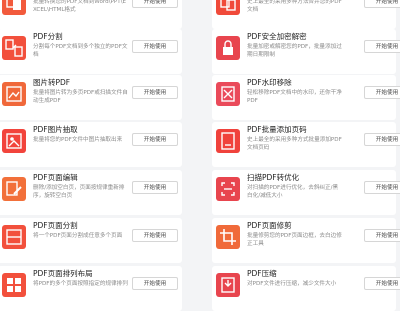 This screenshot has width=400, height=311. I want to click on pdf-to-office-icon, so click(14, 7).